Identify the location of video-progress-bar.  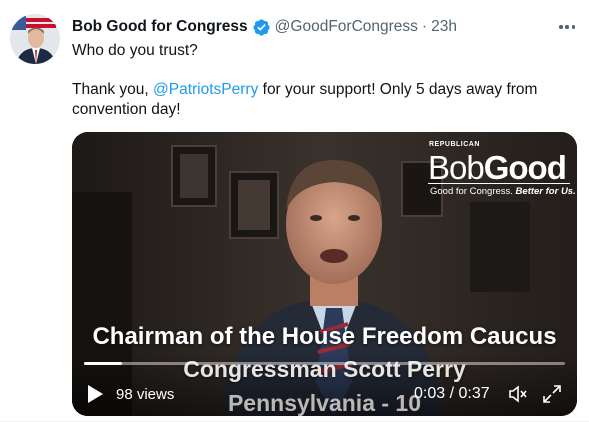
(324, 363).